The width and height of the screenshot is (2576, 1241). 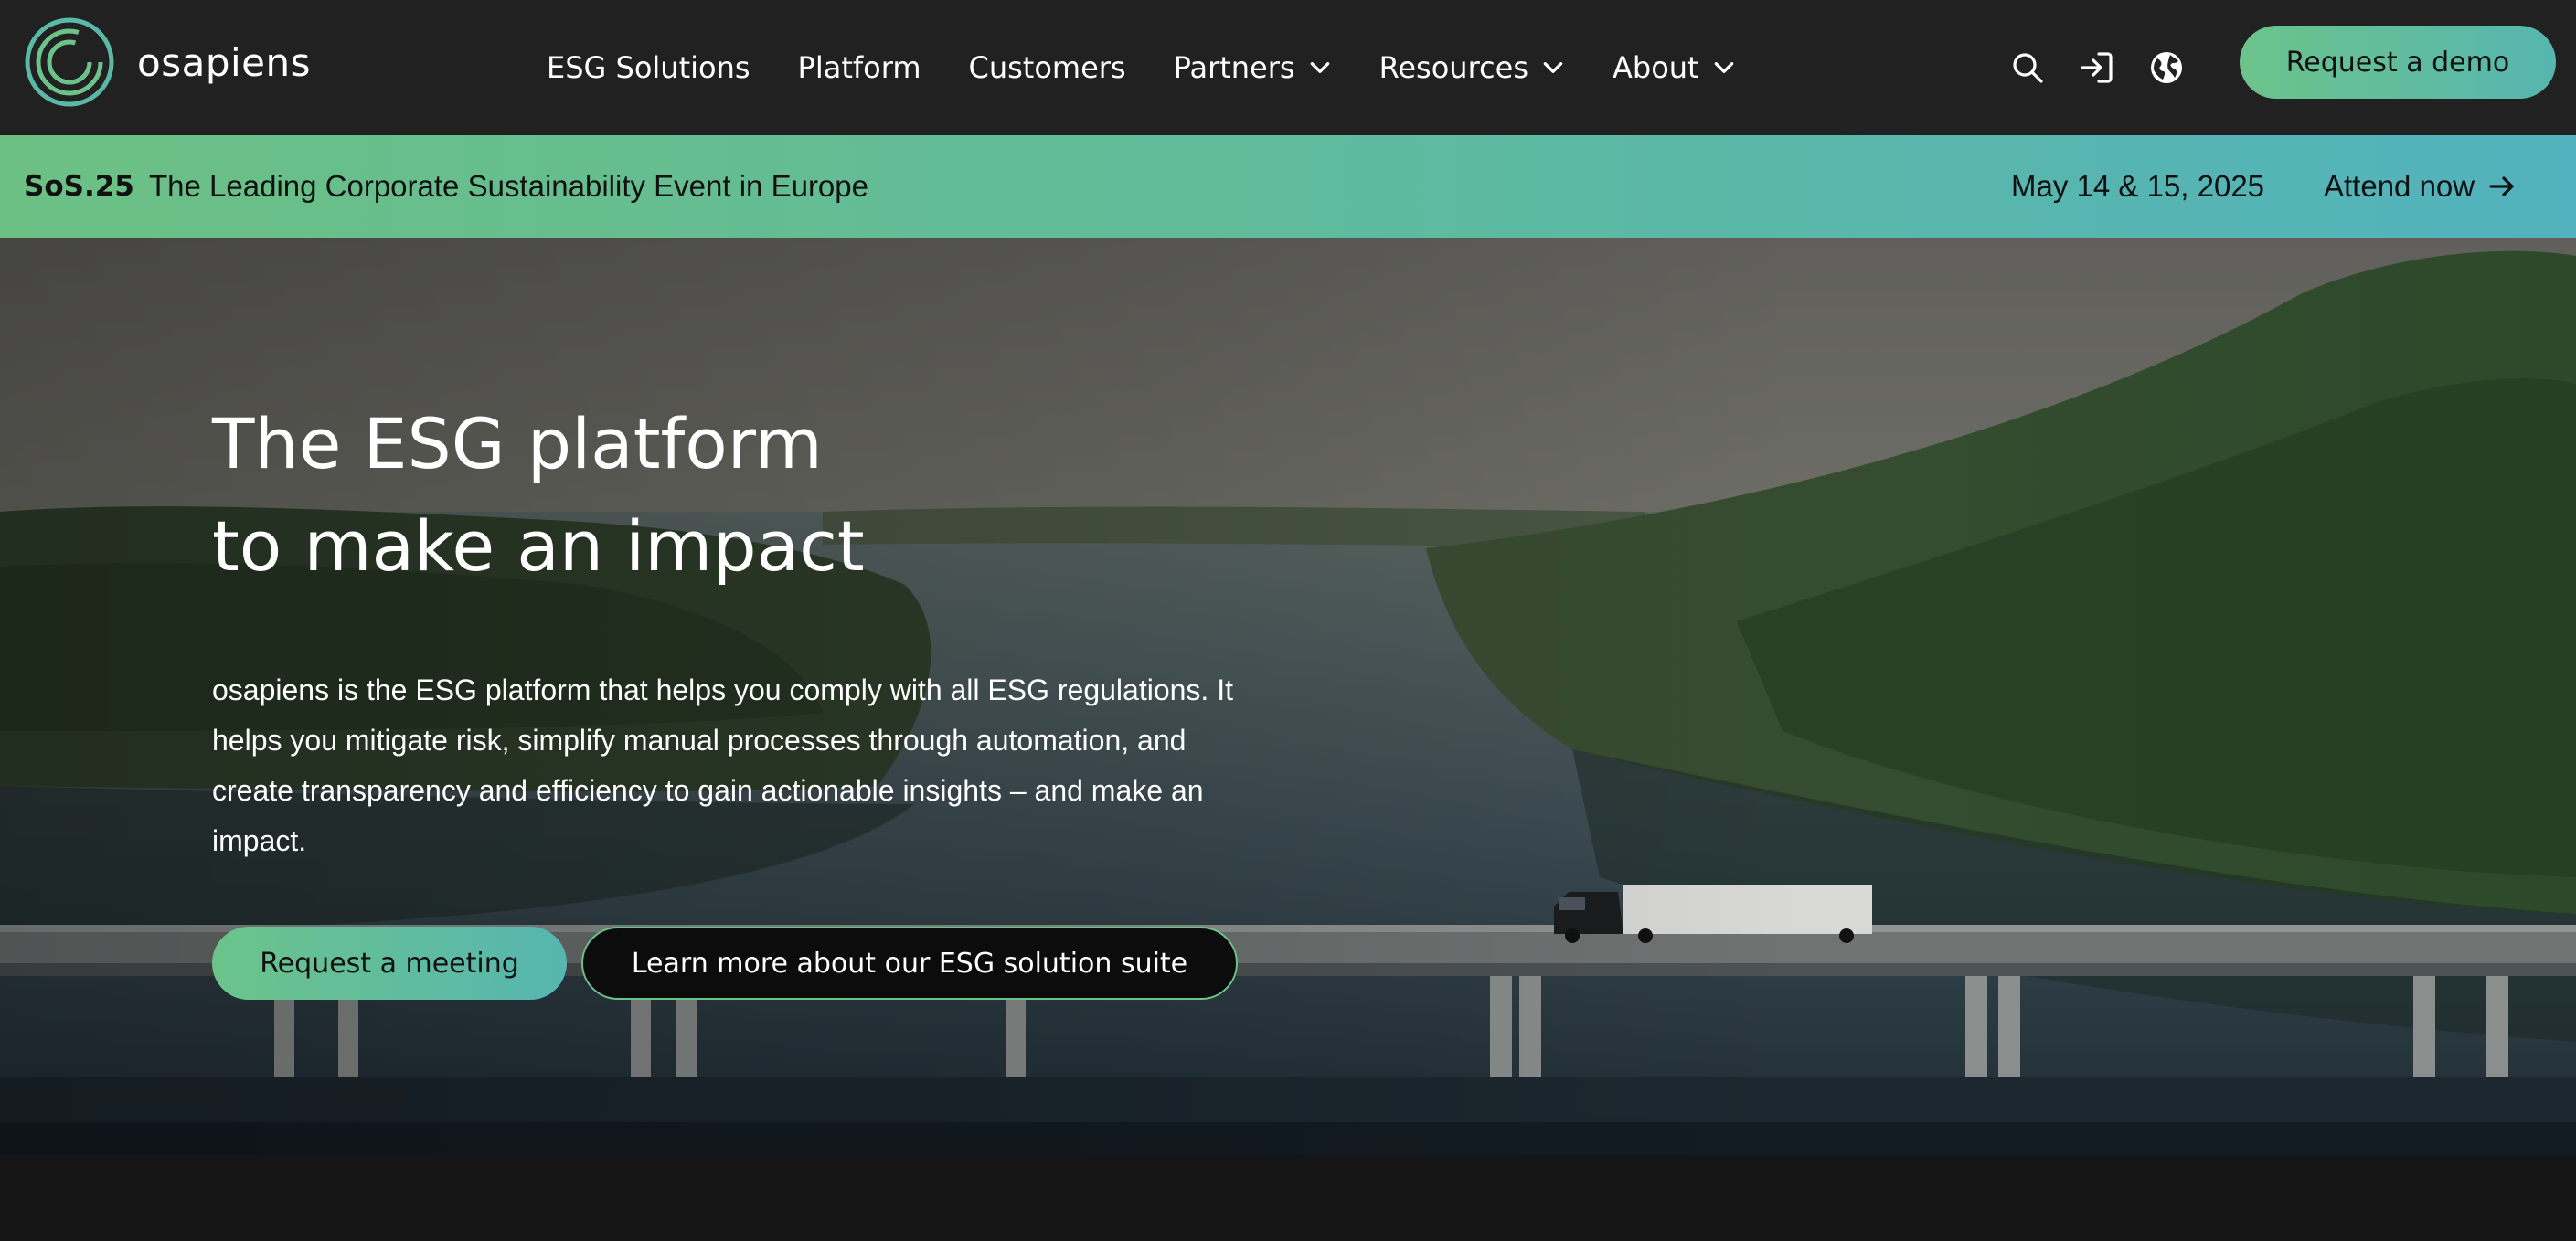 I want to click on event-date: May 14 & 15, 2025, so click(x=2138, y=186).